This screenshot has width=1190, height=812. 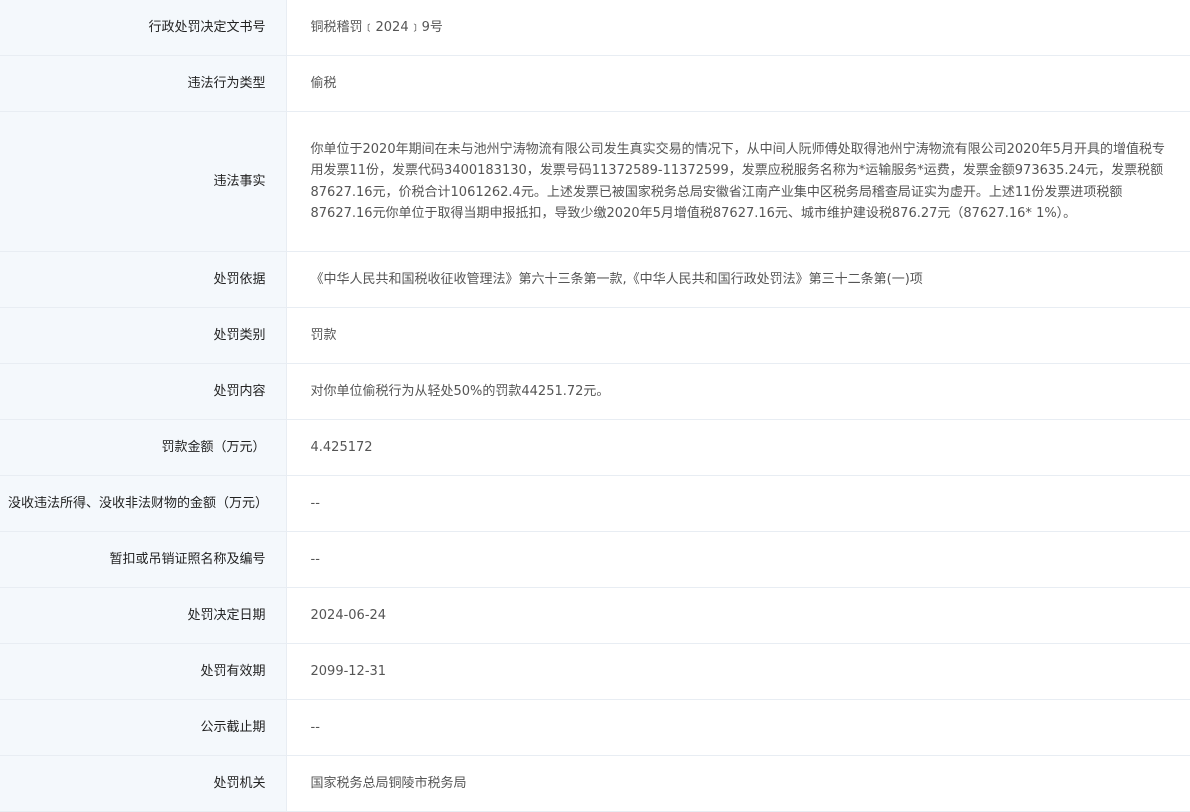 What do you see at coordinates (143, 181) in the screenshot?
I see `row-label-violation-facts: 违法事实` at bounding box center [143, 181].